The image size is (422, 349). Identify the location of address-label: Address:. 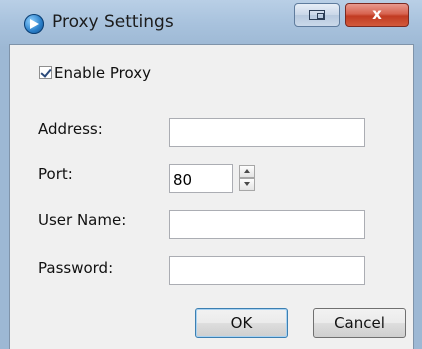
(70, 129).